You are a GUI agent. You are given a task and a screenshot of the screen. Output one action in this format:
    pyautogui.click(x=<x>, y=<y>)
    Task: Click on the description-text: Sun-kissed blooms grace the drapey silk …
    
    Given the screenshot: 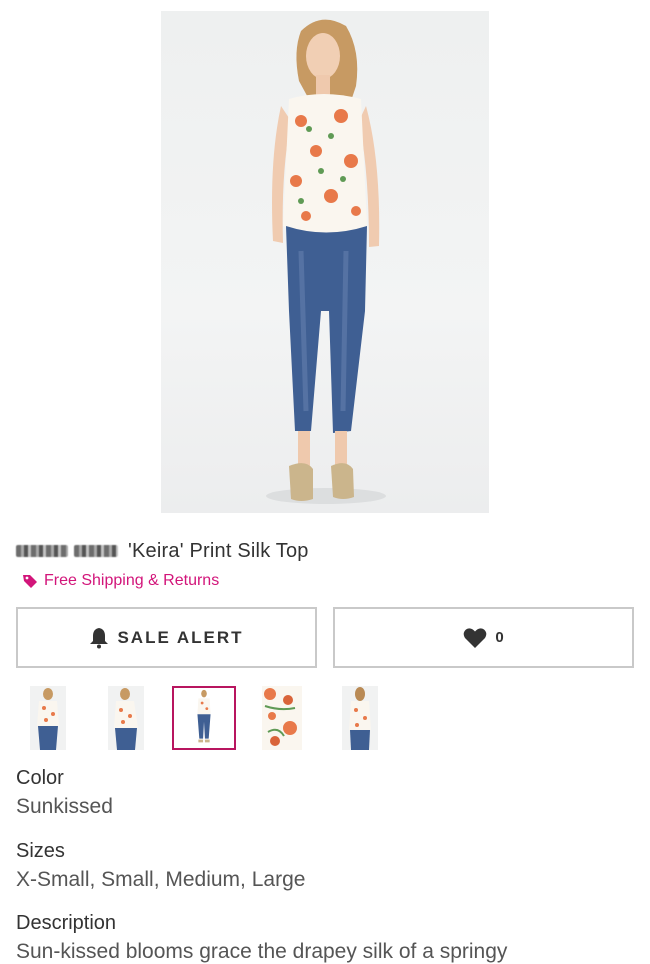 What is the action you would take?
    pyautogui.click(x=262, y=951)
    